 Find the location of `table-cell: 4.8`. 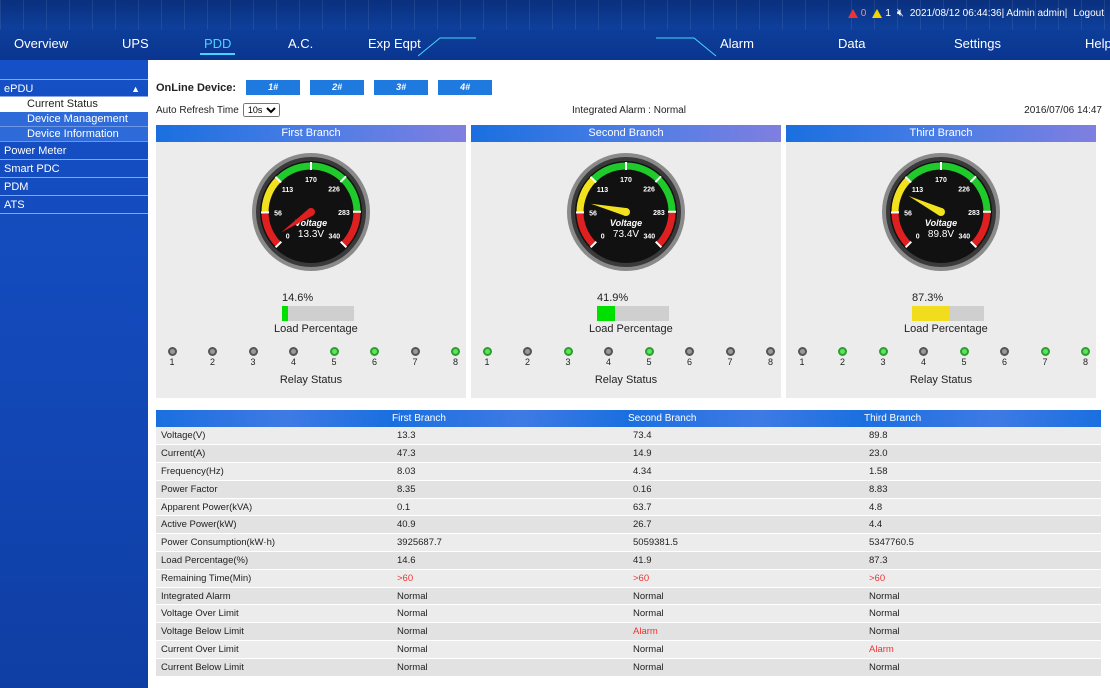

table-cell: 4.8 is located at coordinates (982, 507).